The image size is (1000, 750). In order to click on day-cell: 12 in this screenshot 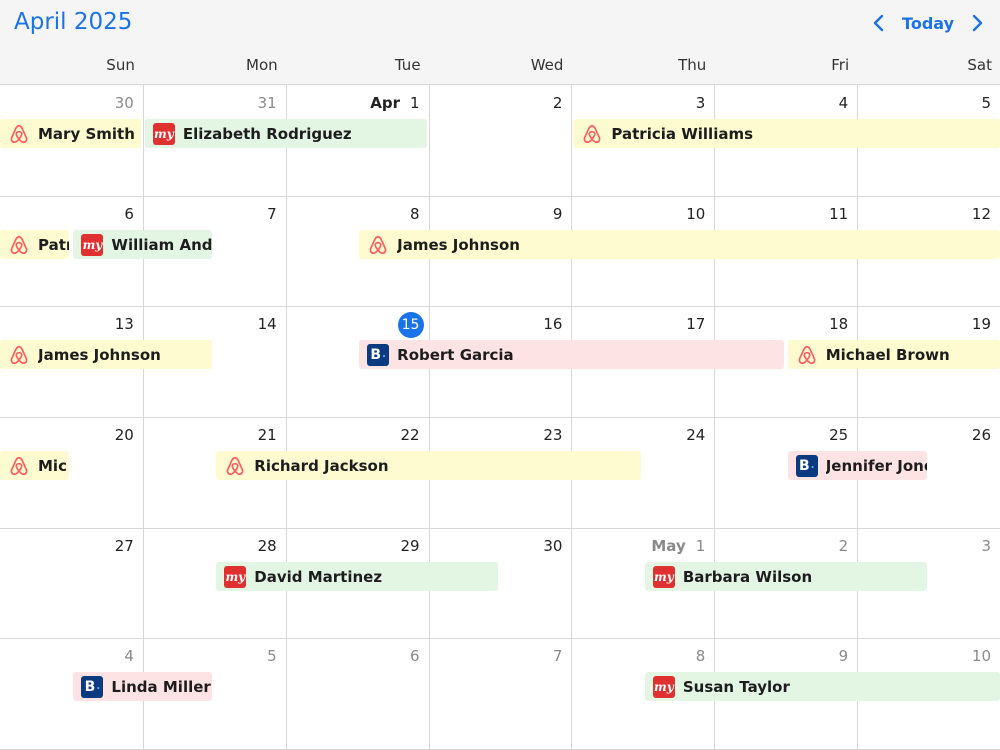, I will do `click(981, 214)`.